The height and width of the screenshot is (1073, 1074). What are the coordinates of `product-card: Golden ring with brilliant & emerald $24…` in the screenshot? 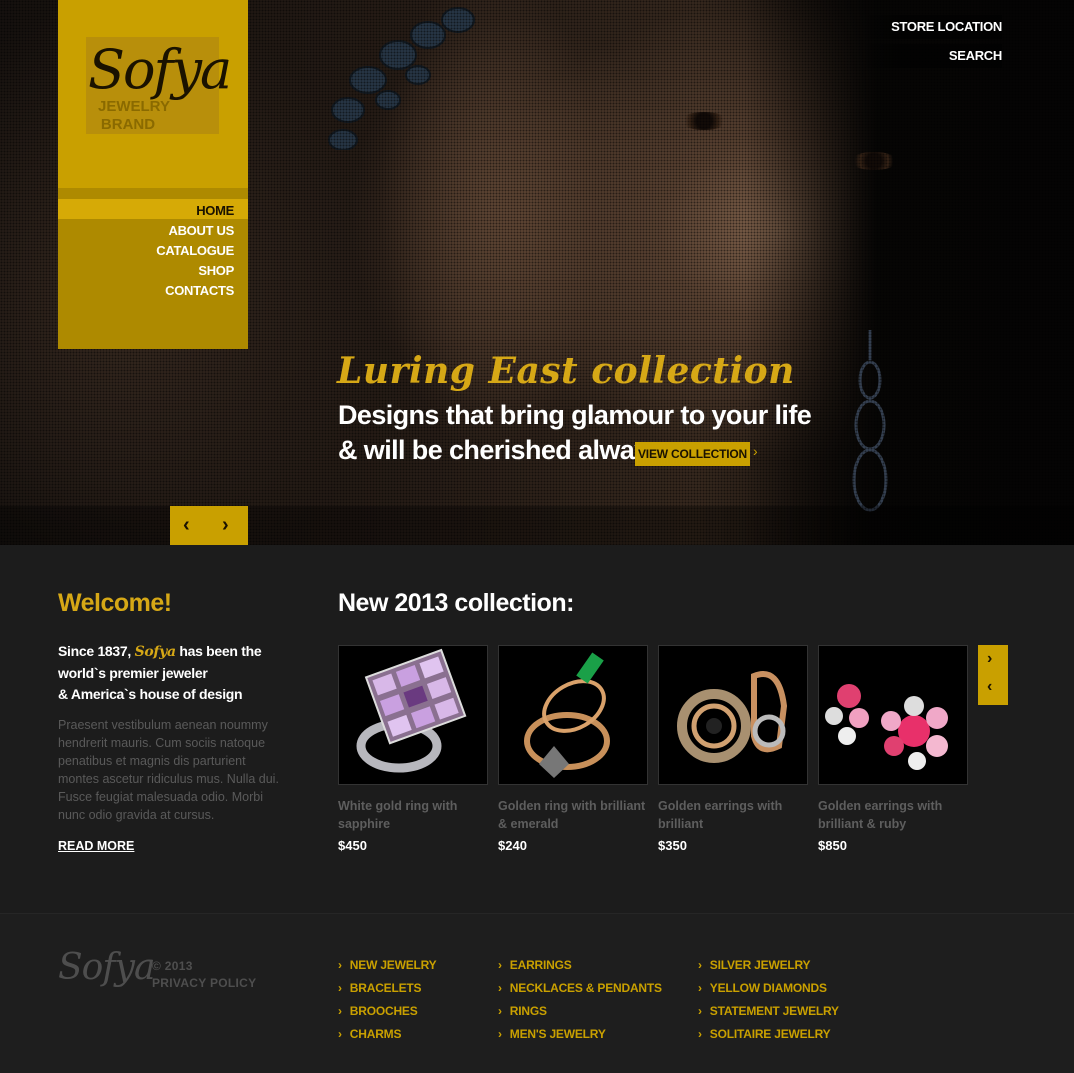 It's located at (573, 749).